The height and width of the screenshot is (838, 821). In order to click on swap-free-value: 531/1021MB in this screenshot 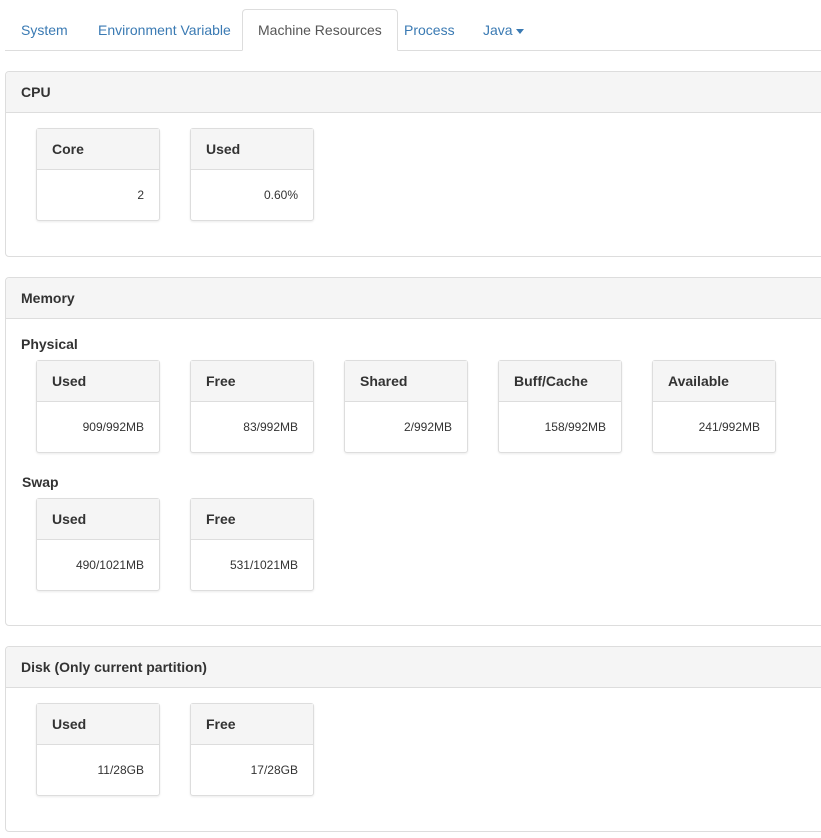, I will do `click(263, 565)`.